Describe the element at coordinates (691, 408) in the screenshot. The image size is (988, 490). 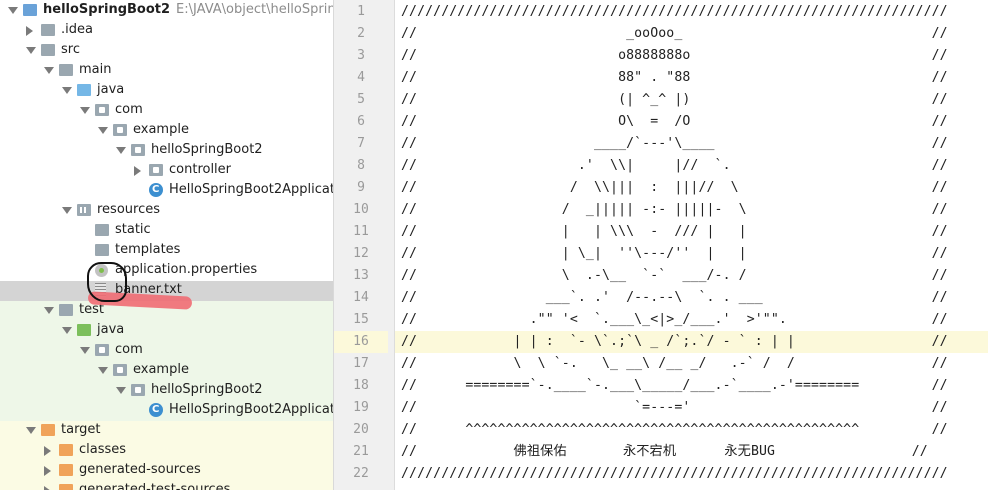
I see `code-line: // `=---=' //` at that location.